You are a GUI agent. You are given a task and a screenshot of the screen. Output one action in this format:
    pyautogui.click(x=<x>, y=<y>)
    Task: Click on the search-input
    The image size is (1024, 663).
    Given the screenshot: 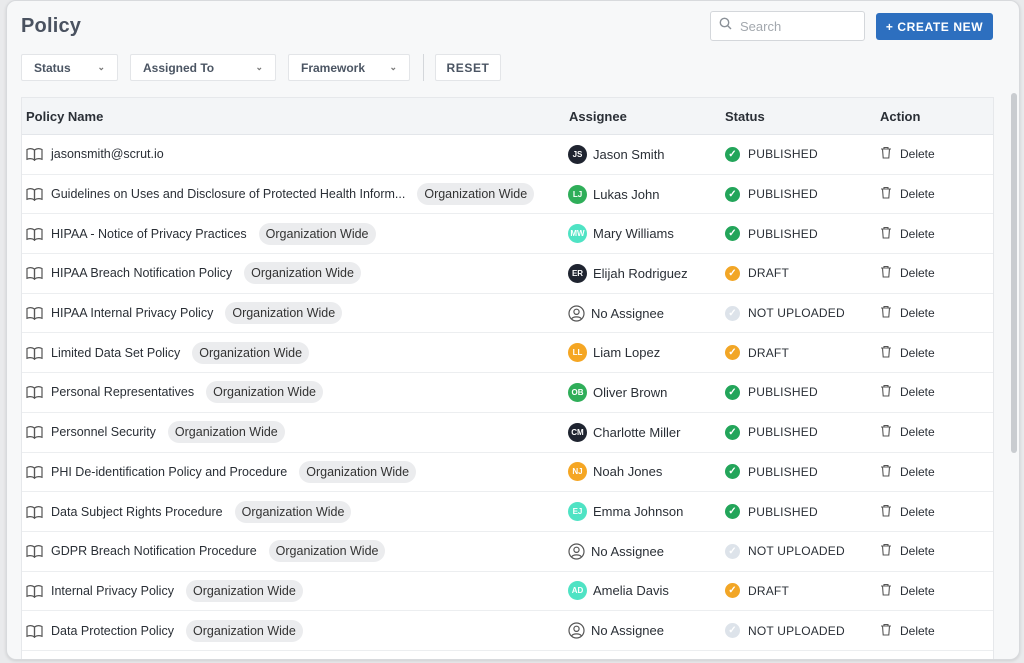 What is the action you would take?
    pyautogui.click(x=795, y=26)
    